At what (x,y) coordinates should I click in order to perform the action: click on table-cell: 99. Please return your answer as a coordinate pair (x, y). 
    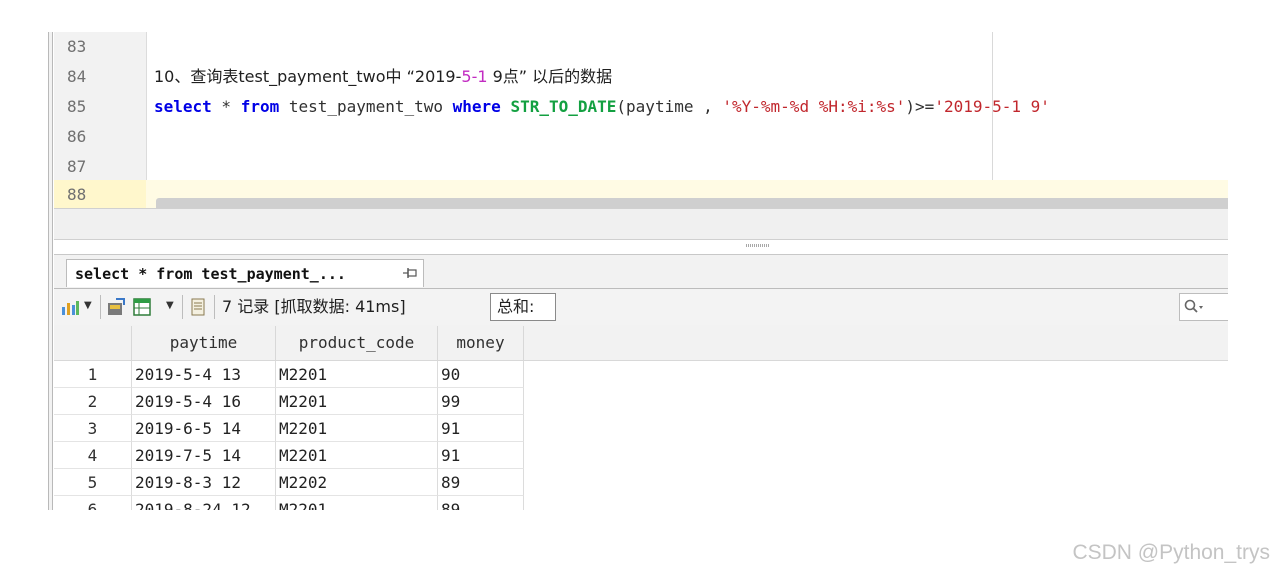
    Looking at the image, I should click on (481, 401).